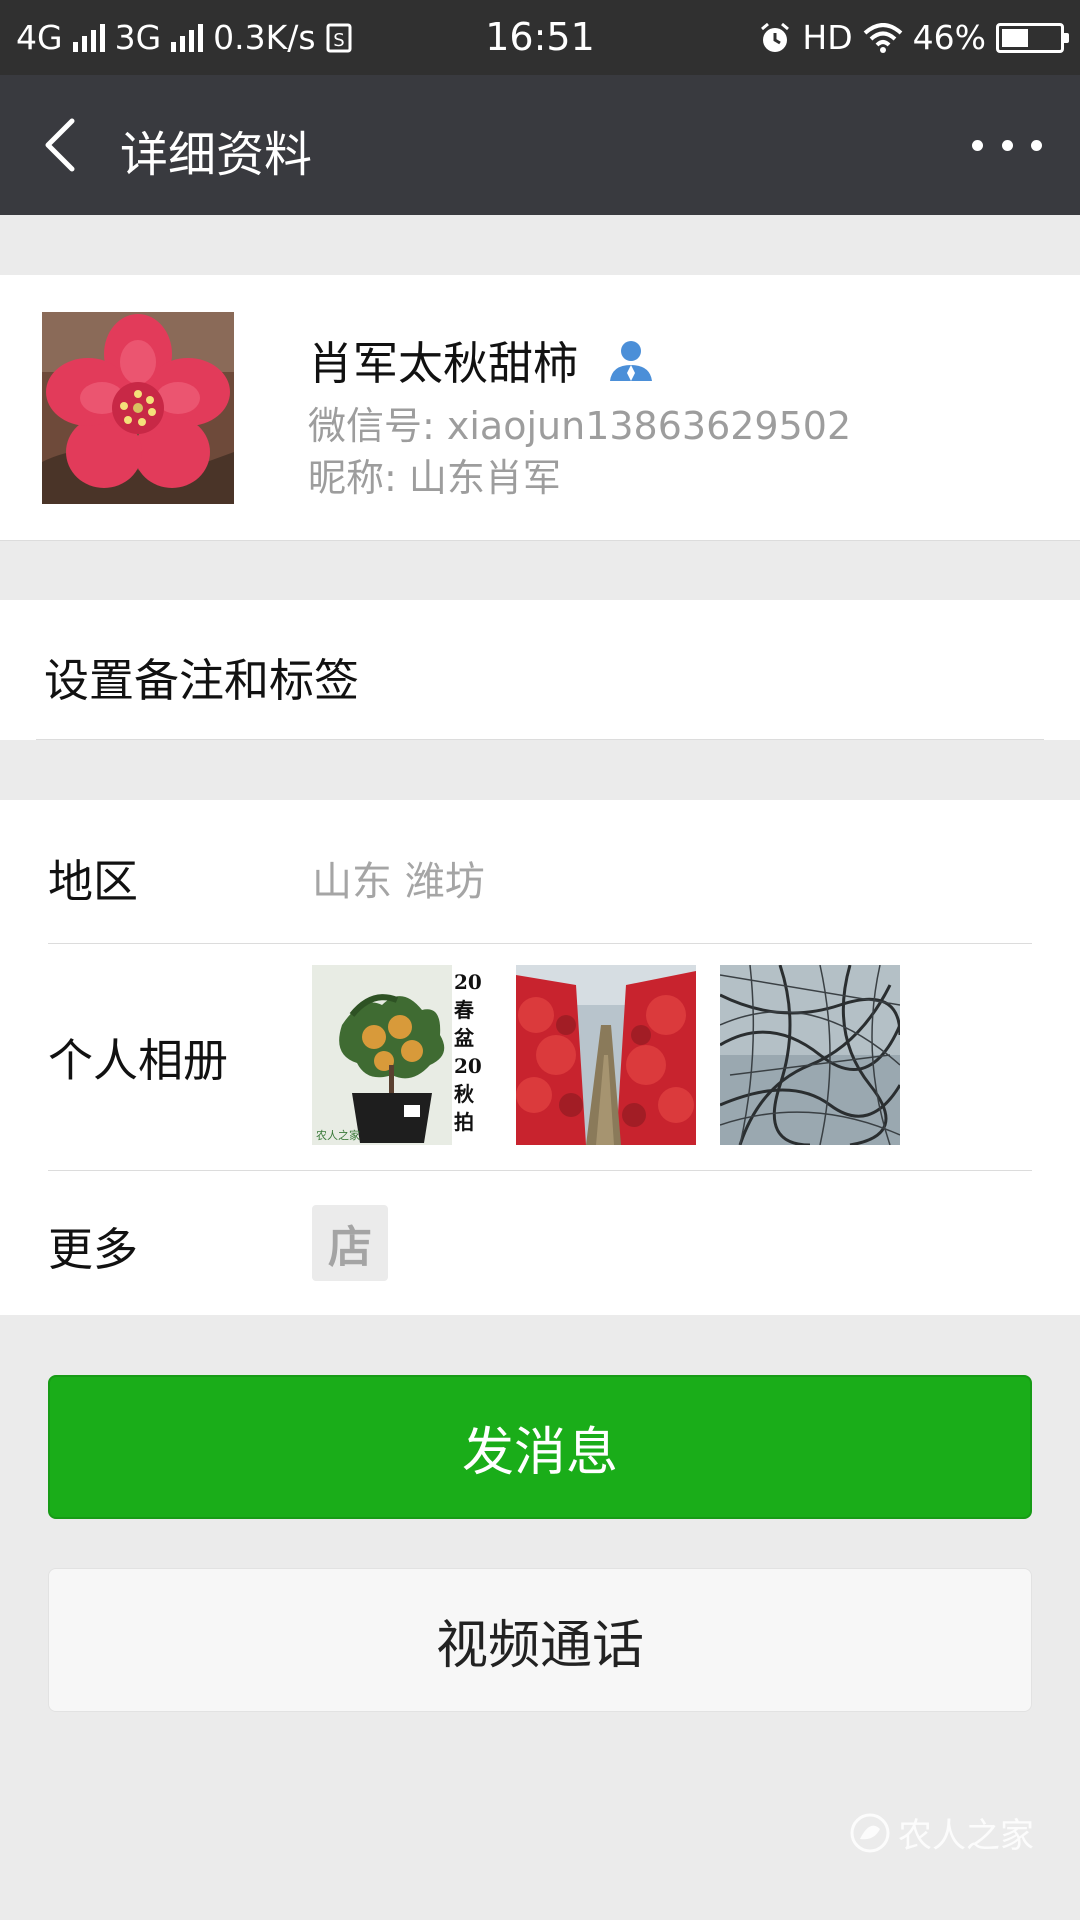 This screenshot has height=1920, width=1080. I want to click on status-right: HD 46%, so click(913, 37).